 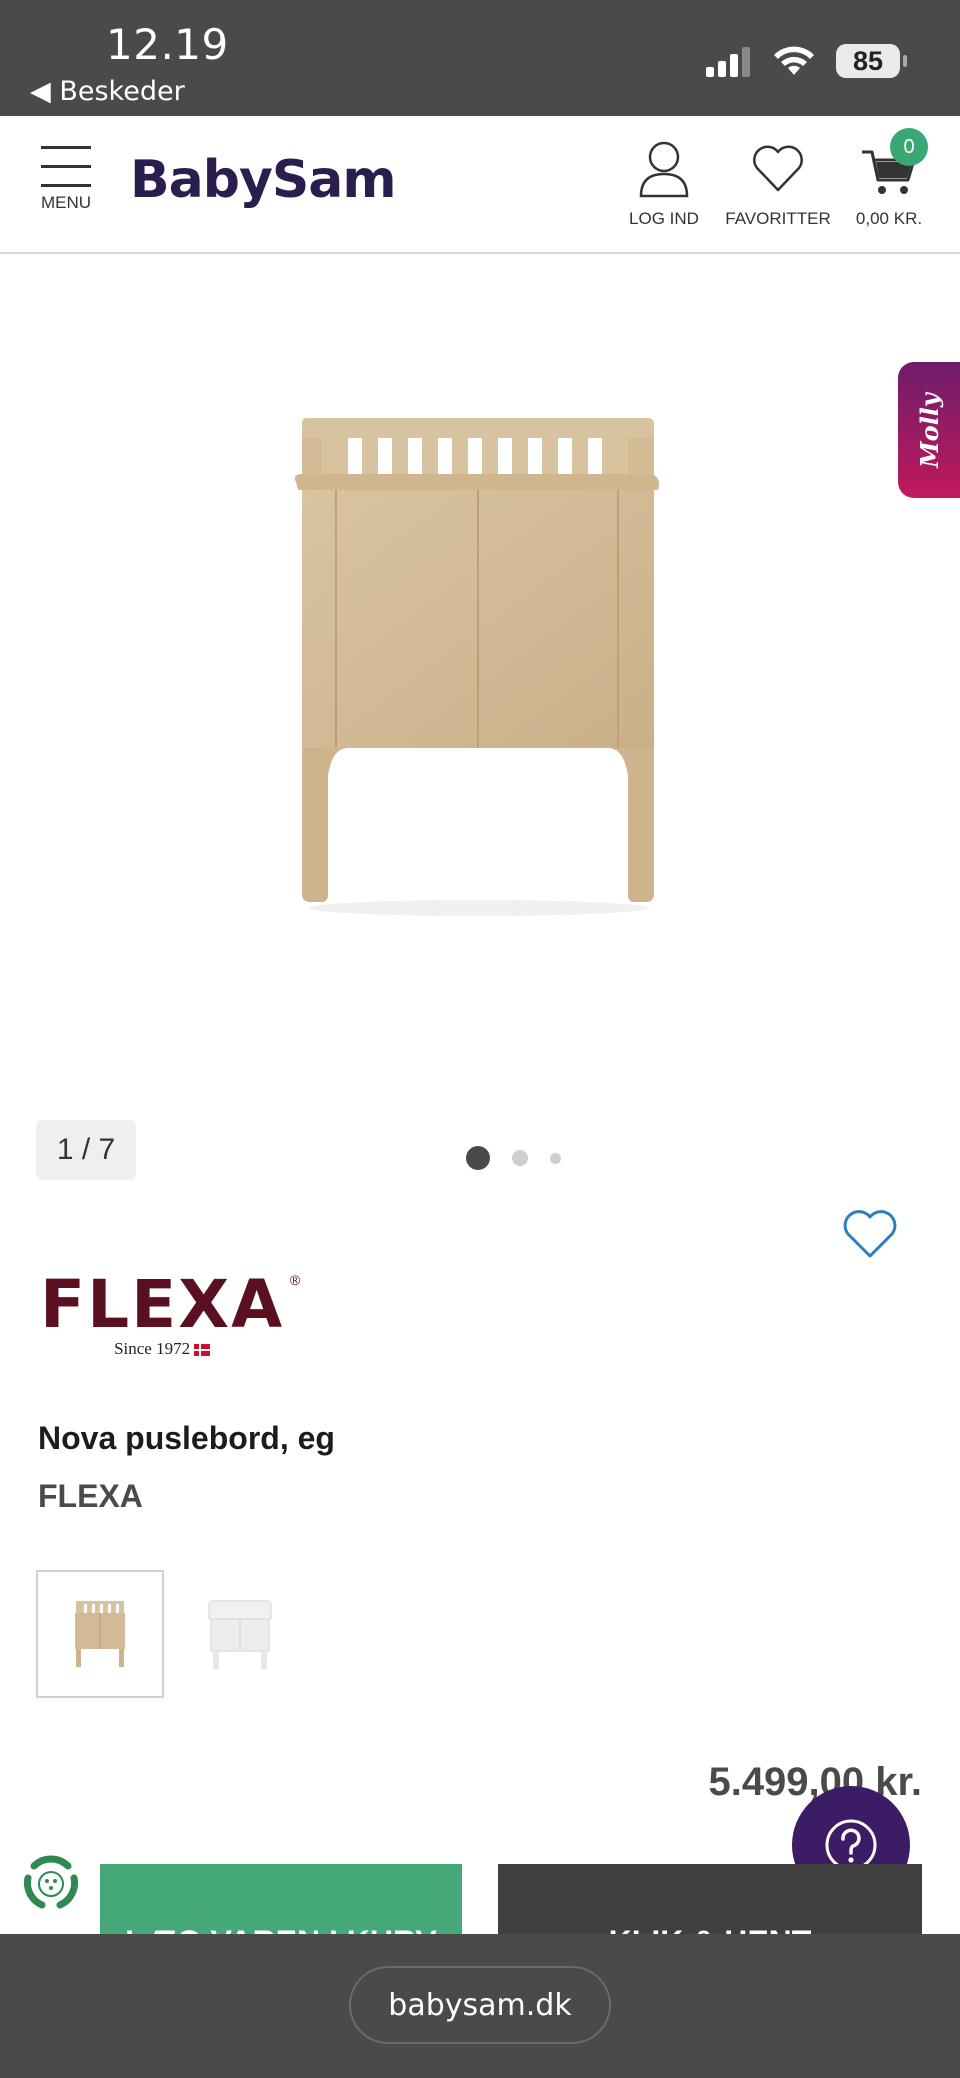 I want to click on danish-flag-icon, so click(x=202, y=1350).